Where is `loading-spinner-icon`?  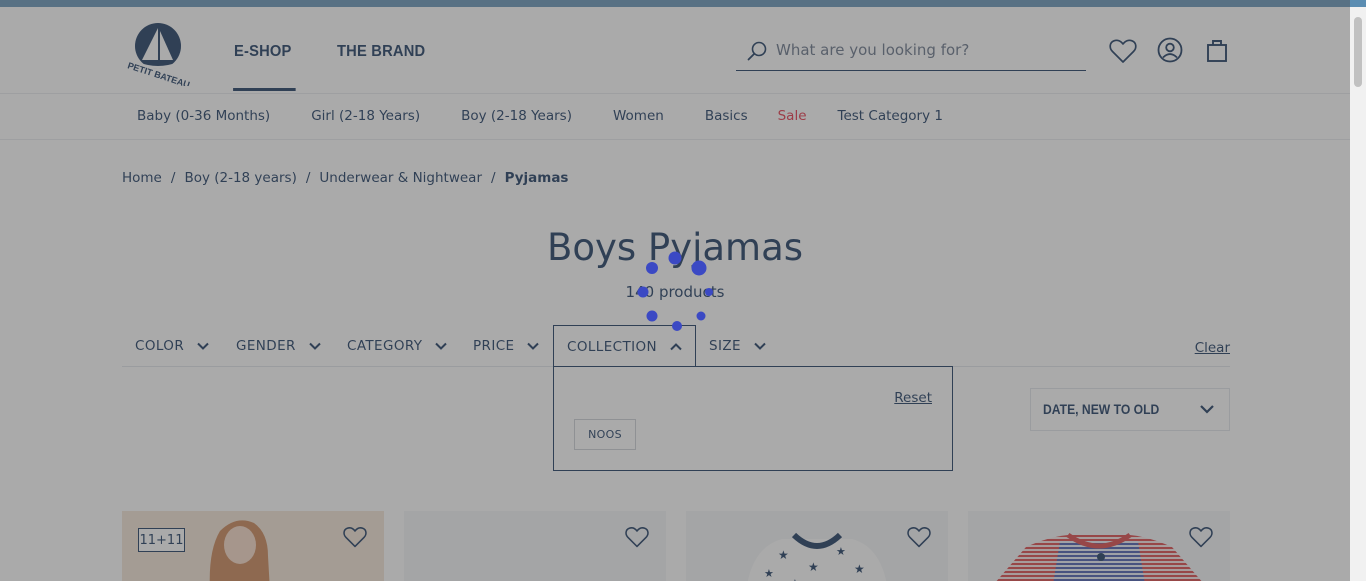
loading-spinner-icon is located at coordinates (675, 291).